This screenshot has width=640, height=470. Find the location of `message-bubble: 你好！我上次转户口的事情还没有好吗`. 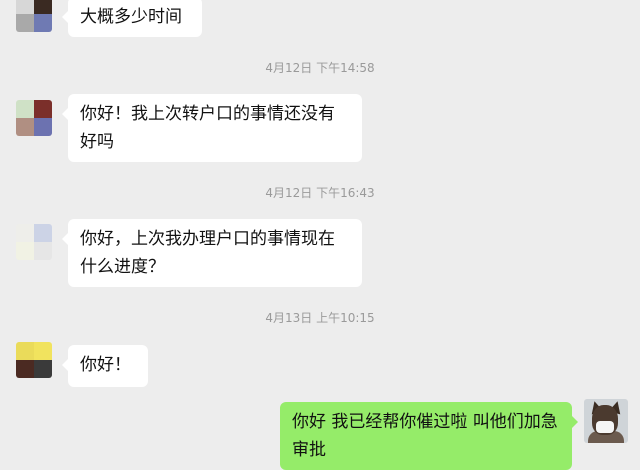

message-bubble: 你好！我上次转户口的事情还没有好吗 is located at coordinates (212, 128).